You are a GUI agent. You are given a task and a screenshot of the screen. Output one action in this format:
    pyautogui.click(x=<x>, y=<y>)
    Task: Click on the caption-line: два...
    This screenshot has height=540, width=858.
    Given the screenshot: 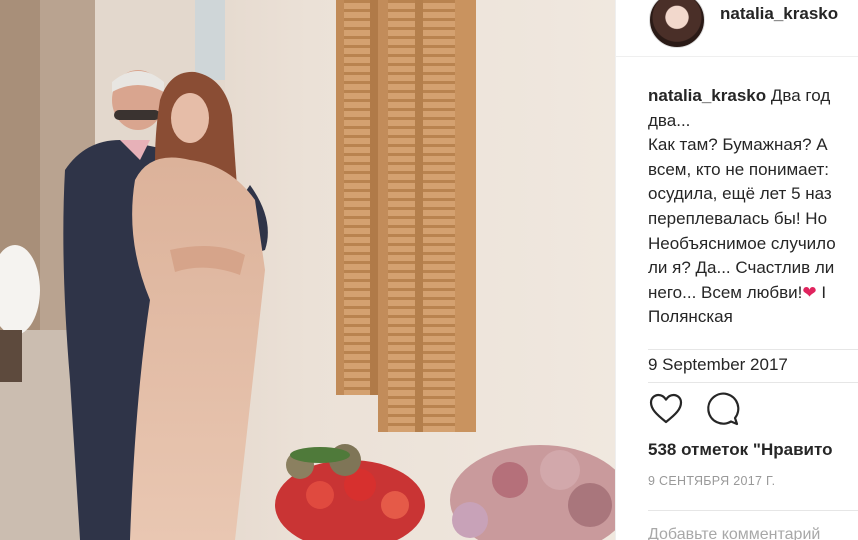 What is the action you would take?
    pyautogui.click(x=669, y=120)
    